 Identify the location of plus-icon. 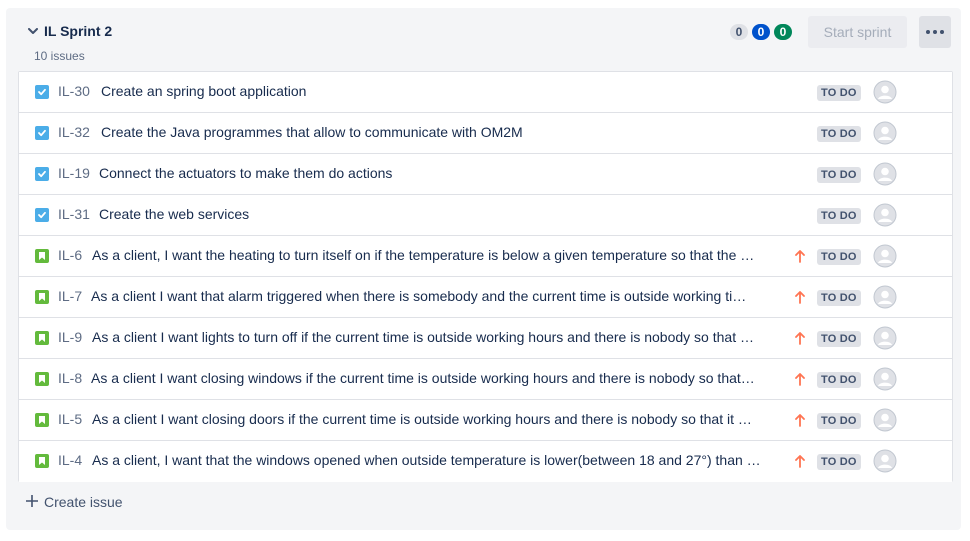
(32, 502).